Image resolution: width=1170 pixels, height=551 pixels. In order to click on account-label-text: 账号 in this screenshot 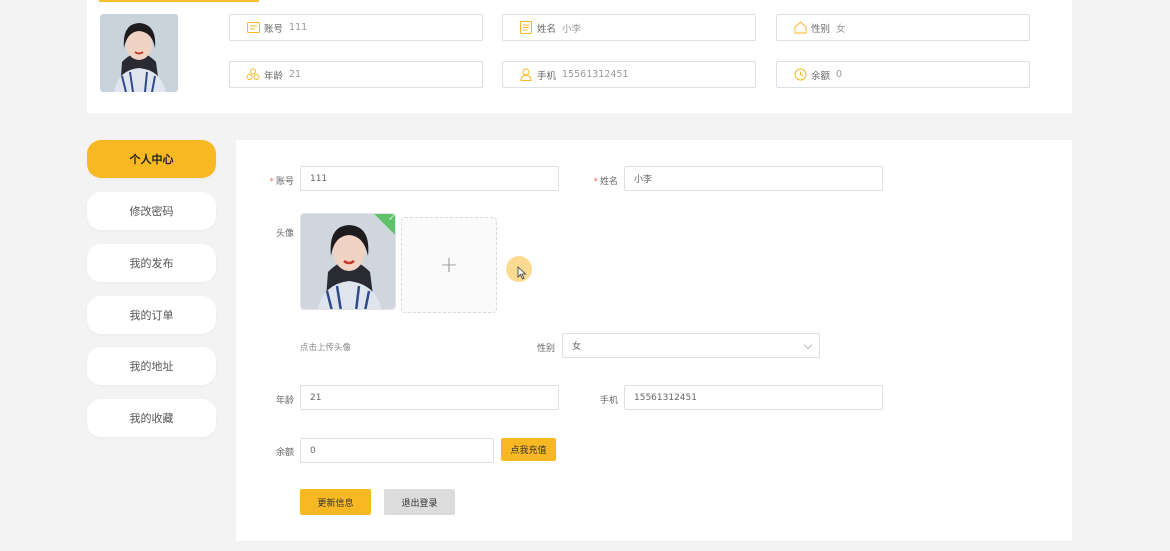, I will do `click(284, 182)`.